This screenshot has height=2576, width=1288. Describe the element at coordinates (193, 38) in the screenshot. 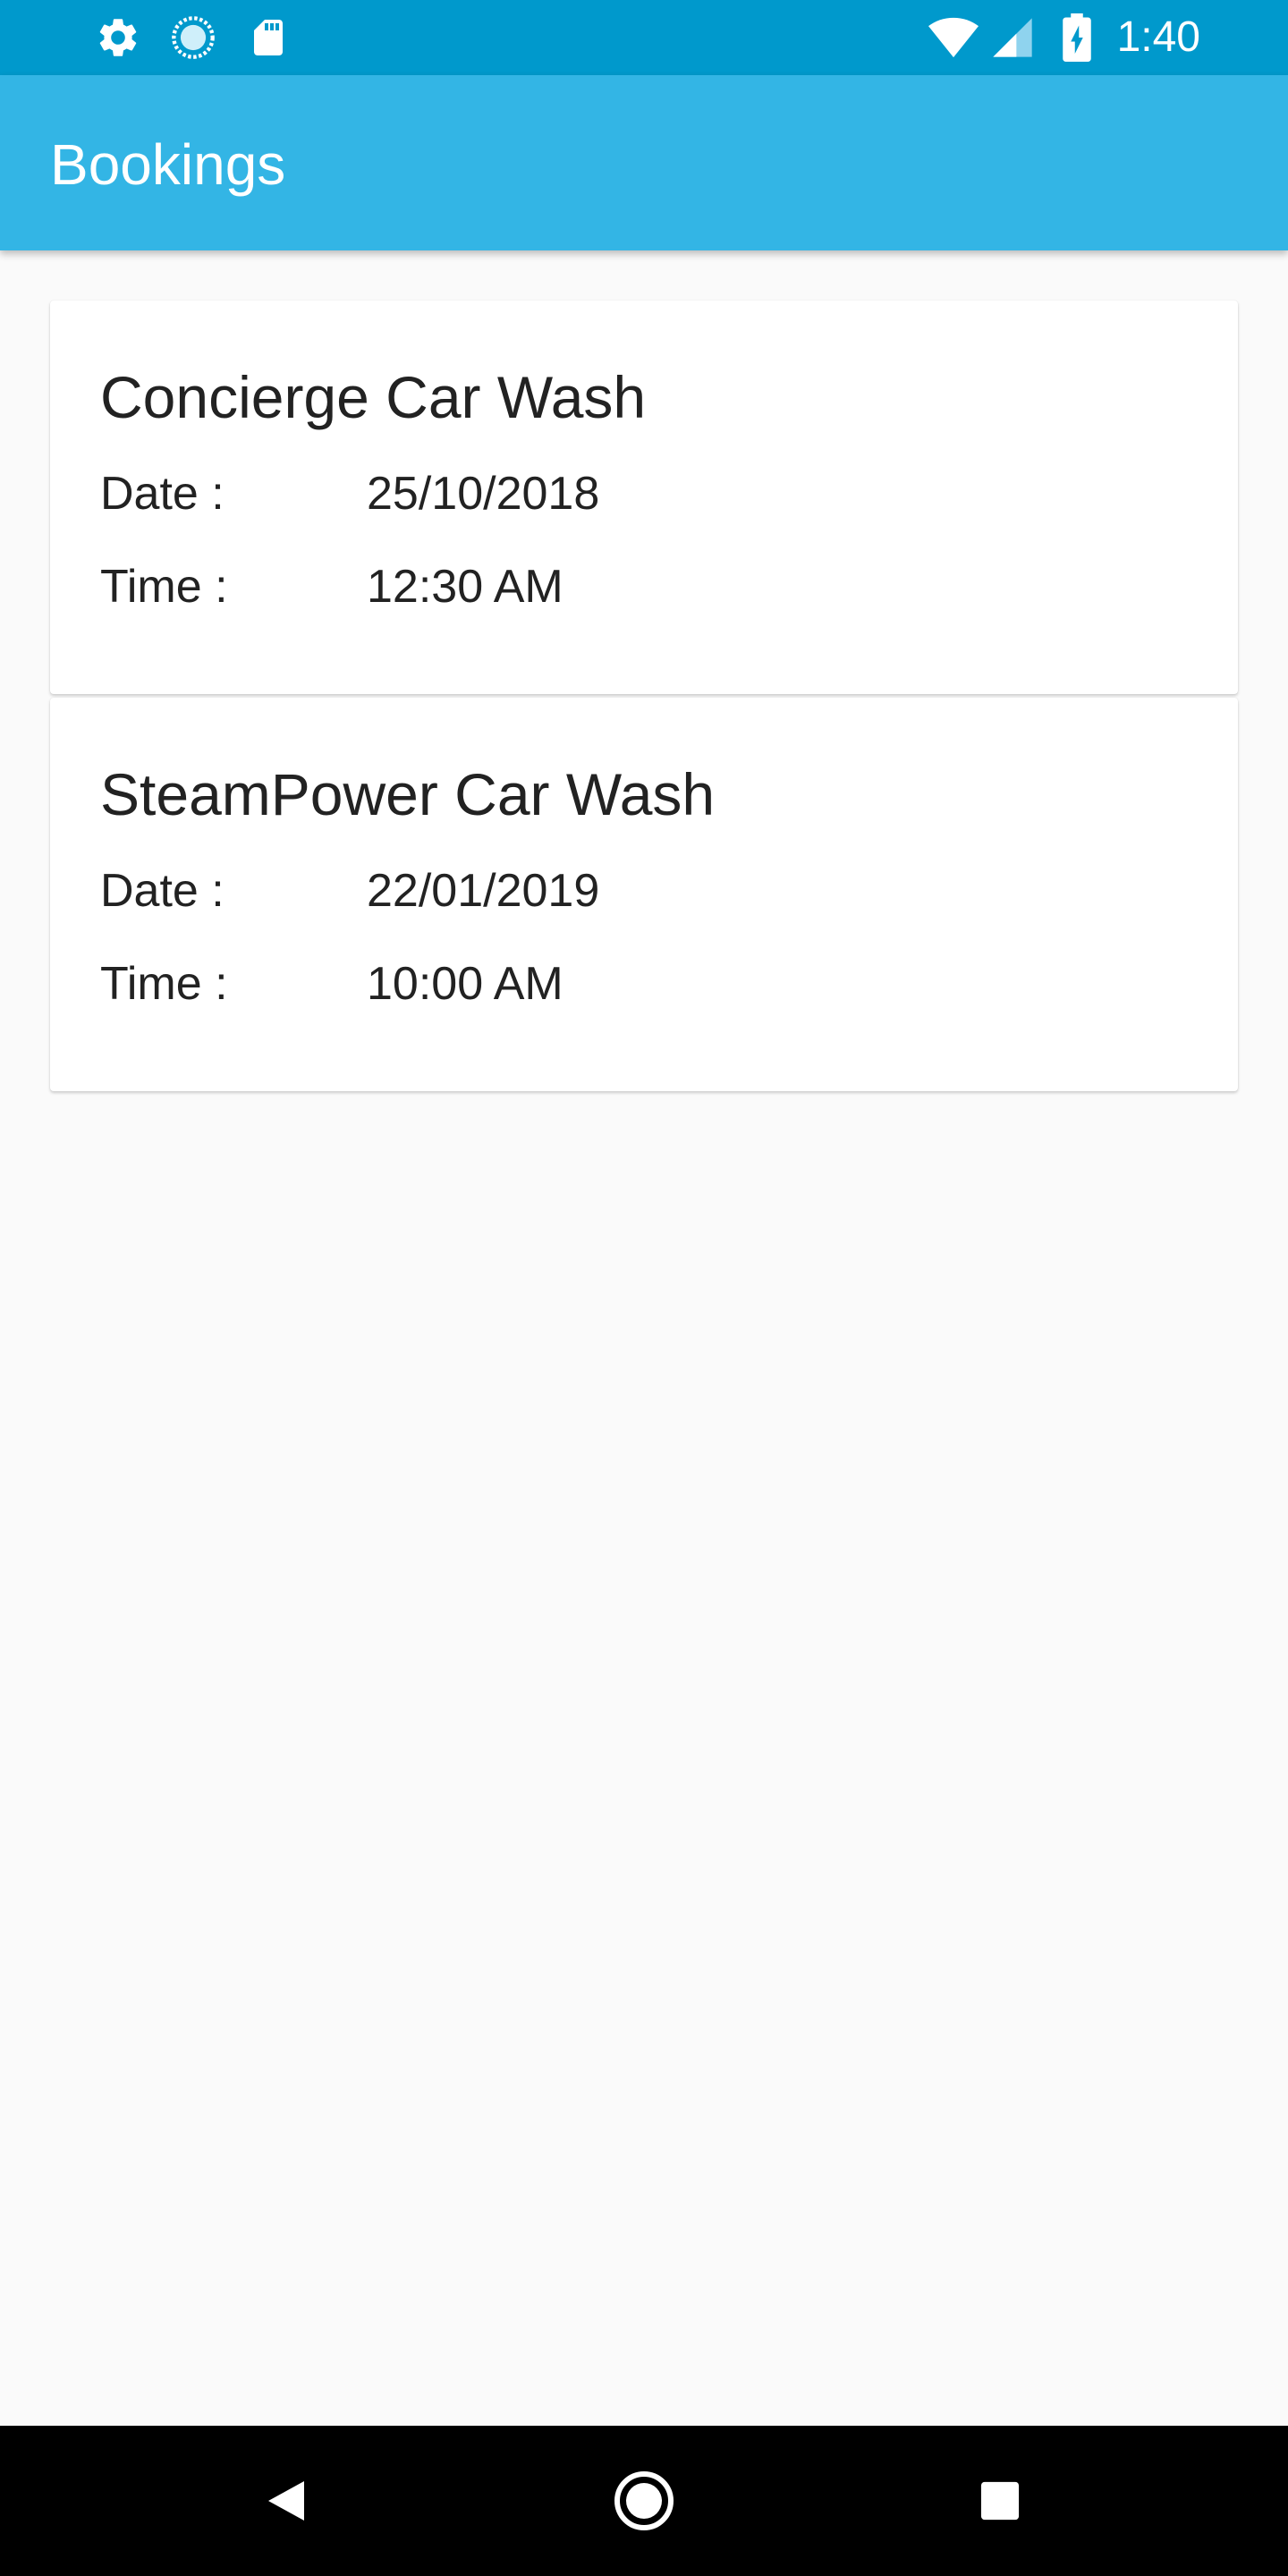

I see `sync-icon` at that location.